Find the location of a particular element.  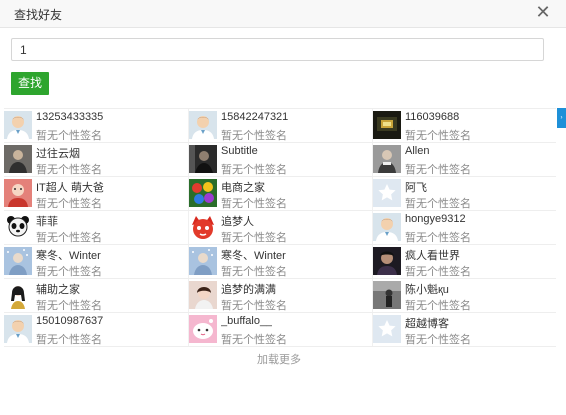

friend-result-item: 辅助之家暂无个性签名 is located at coordinates (96, 295).